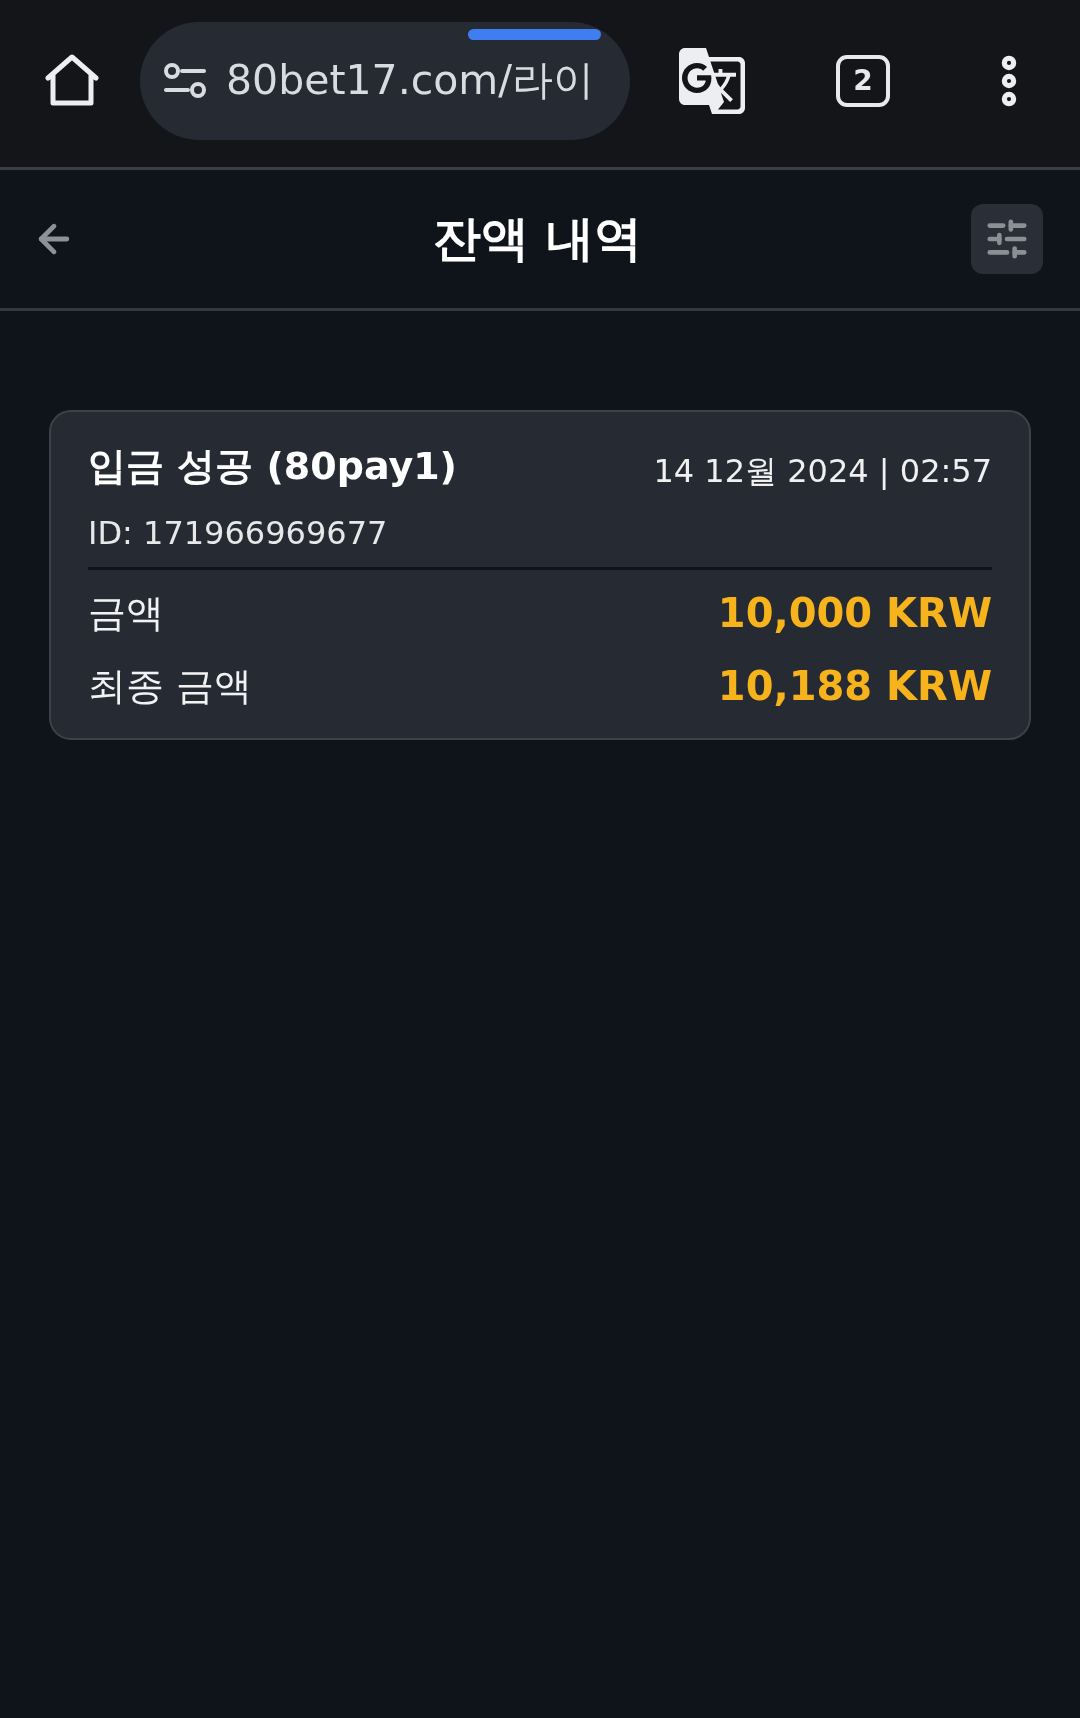  Describe the element at coordinates (854, 613) in the screenshot. I see `amount-value: 10,000 KRW` at that location.